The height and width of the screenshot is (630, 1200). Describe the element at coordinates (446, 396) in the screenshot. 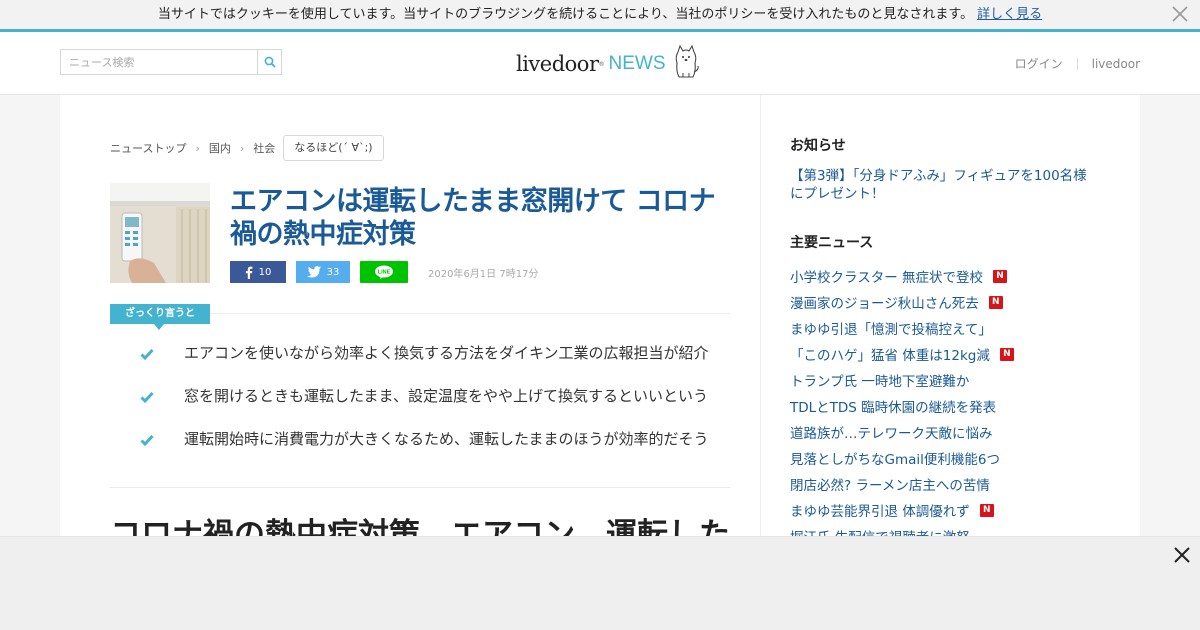

I see `summary-point-text: 窓を開けるときも運転したまま、設定温度をやや上げて換気するといいという` at that location.